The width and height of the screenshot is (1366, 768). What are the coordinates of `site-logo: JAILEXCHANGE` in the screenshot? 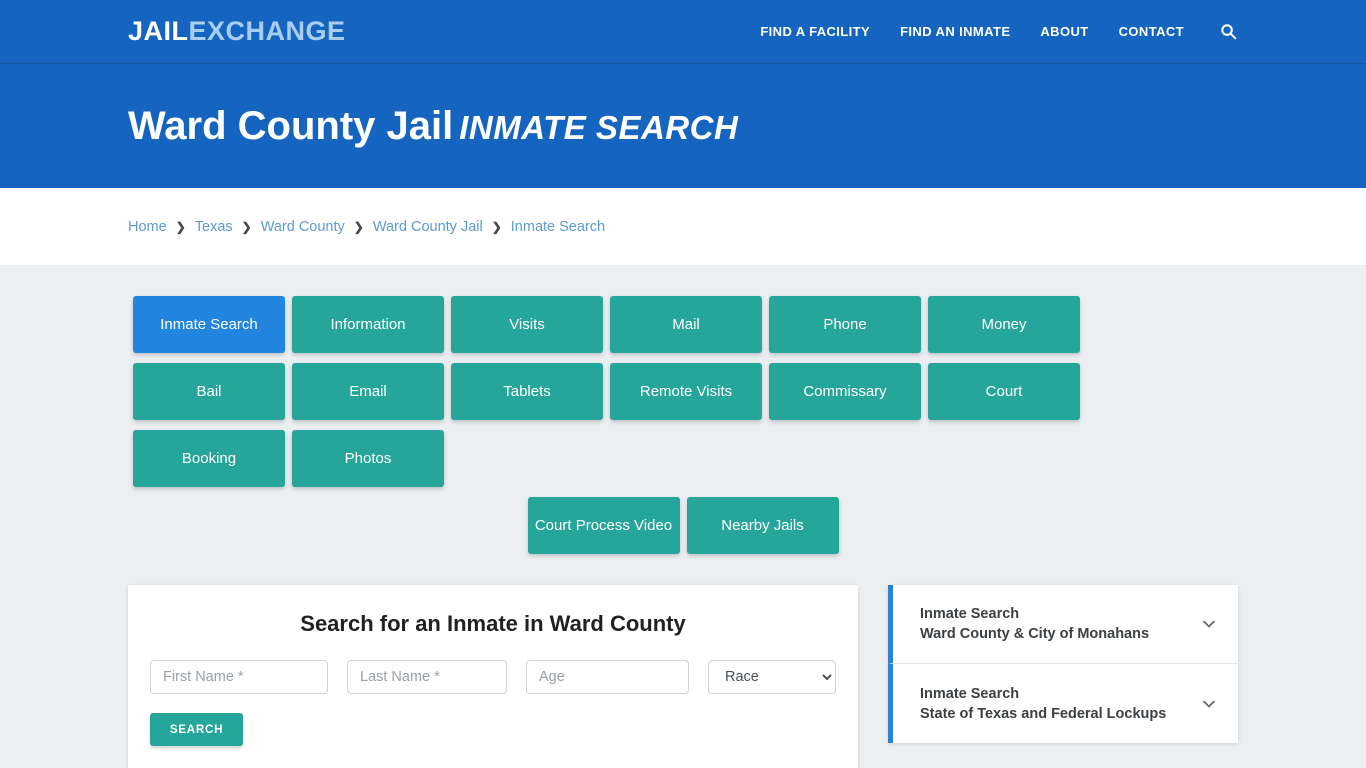 It's located at (237, 31).